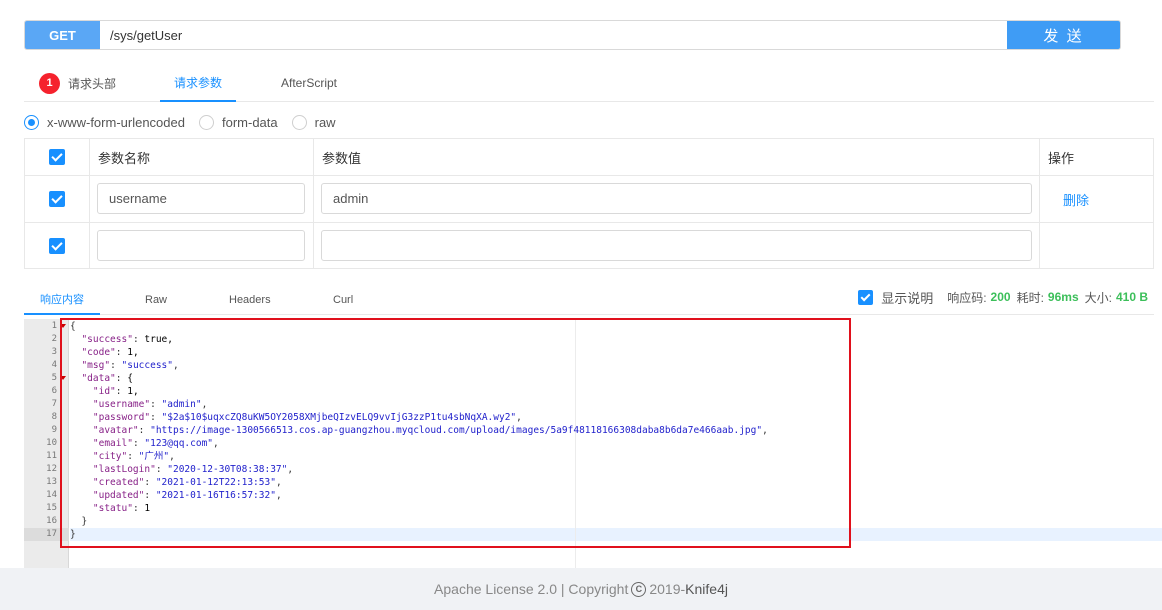 This screenshot has height=610, width=1162. Describe the element at coordinates (553, 35) in the screenshot. I see `url-input` at that location.